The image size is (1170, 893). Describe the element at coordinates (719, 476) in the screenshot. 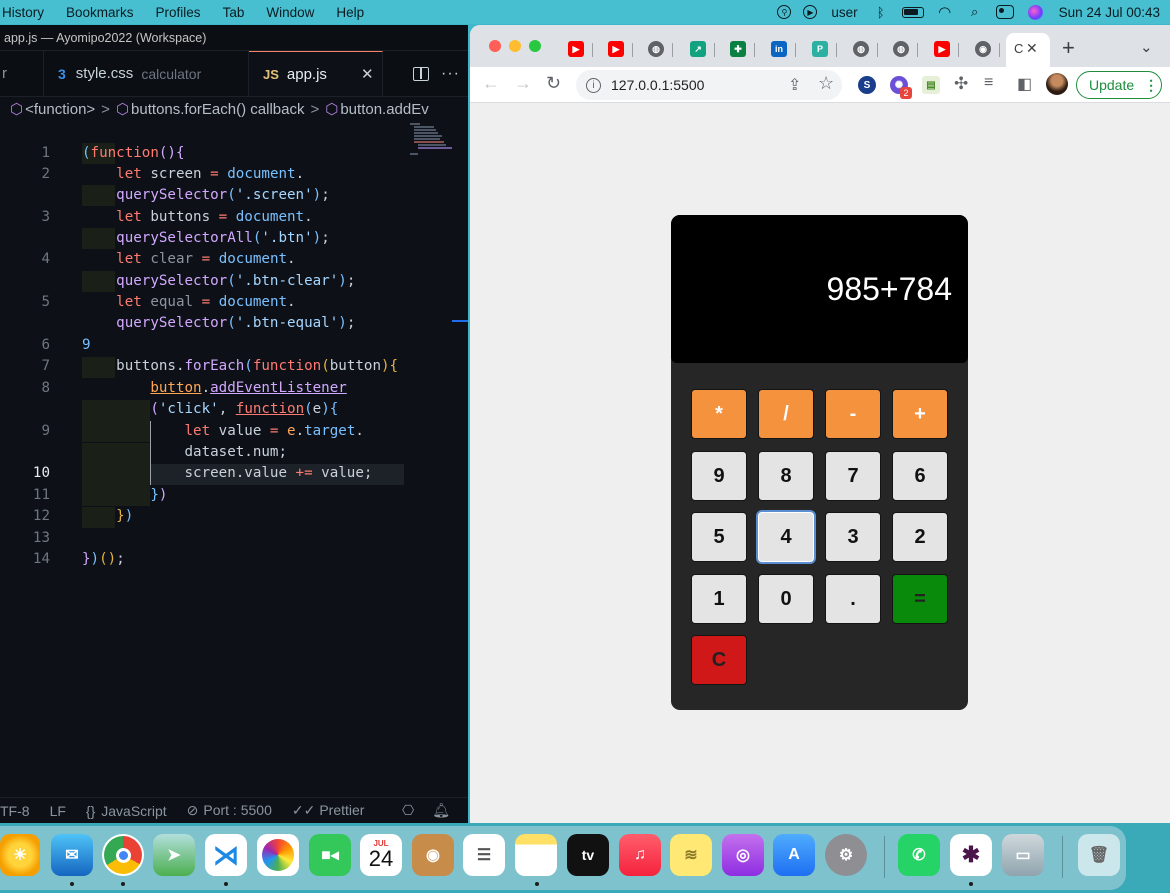

I see `digit-9-button: 9` at that location.